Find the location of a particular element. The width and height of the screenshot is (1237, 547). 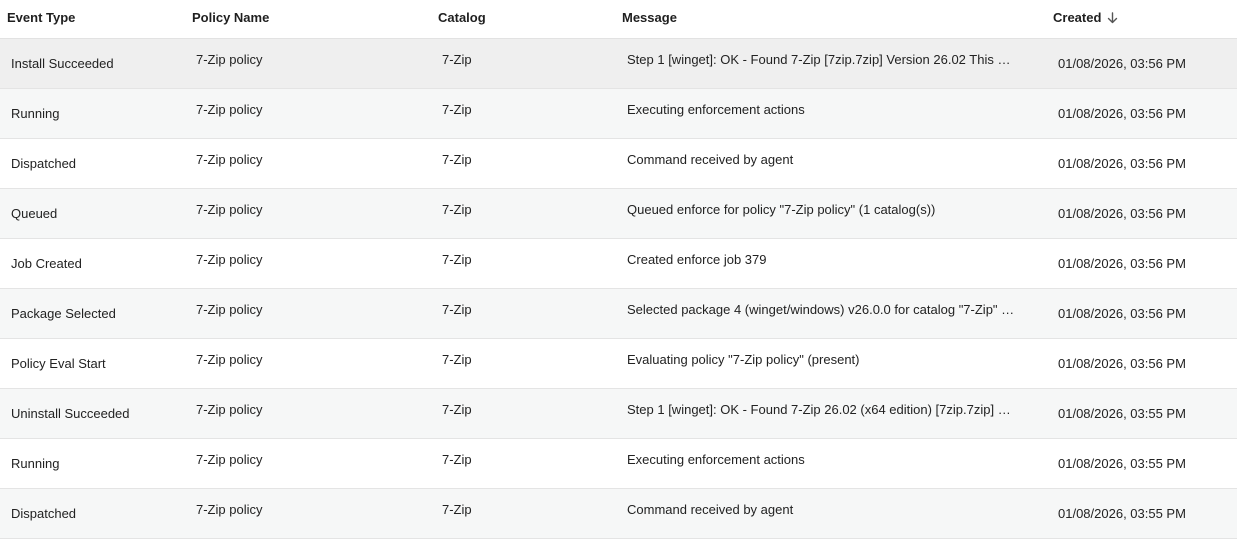

column-header-created: Created is located at coordinates (1085, 18).